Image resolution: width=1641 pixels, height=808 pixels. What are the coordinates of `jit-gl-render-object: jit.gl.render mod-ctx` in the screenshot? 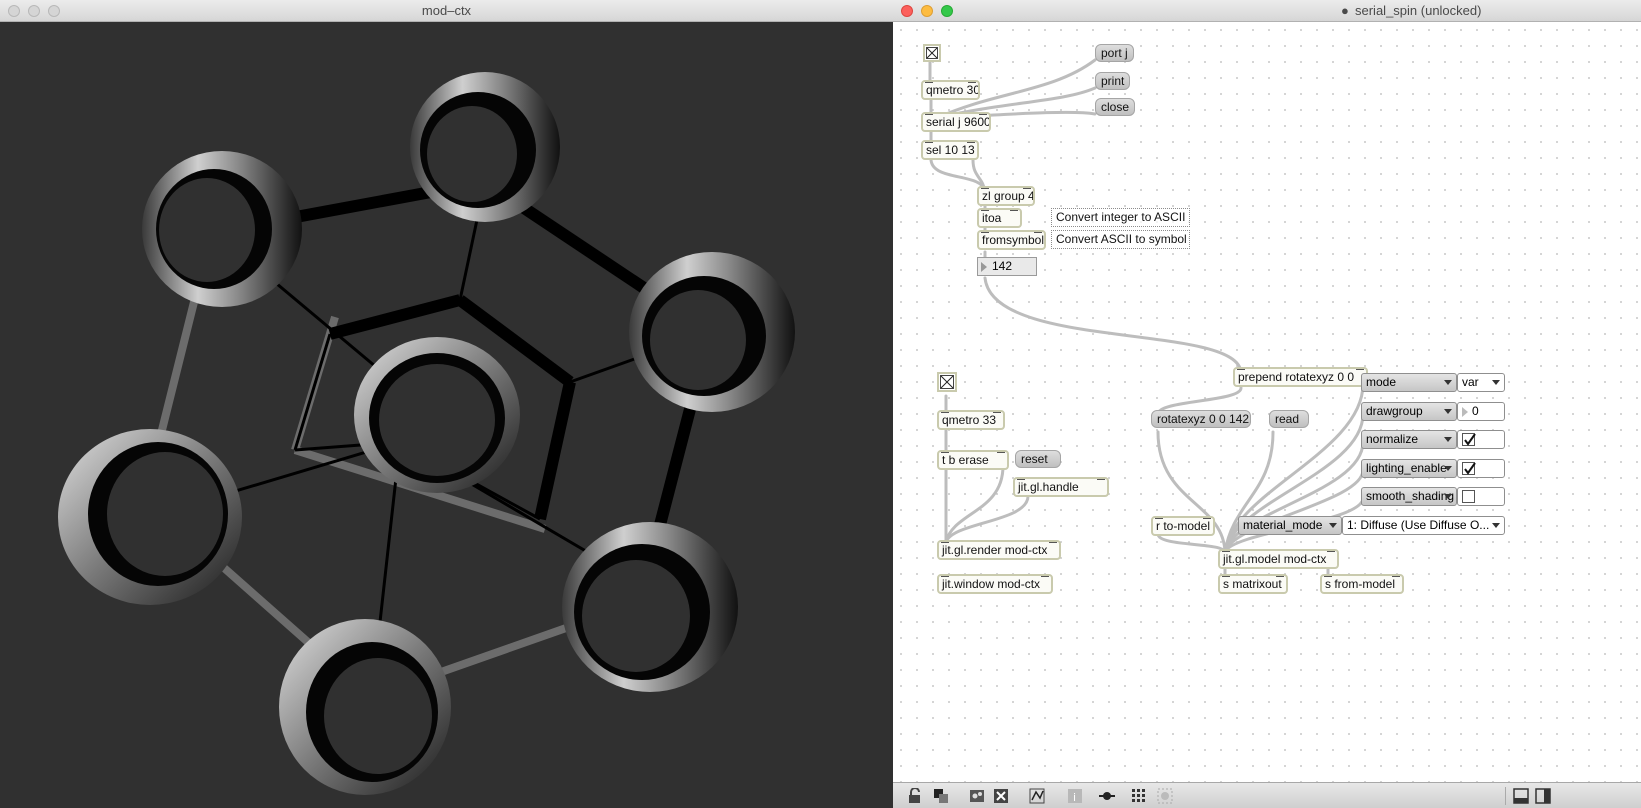 It's located at (999, 550).